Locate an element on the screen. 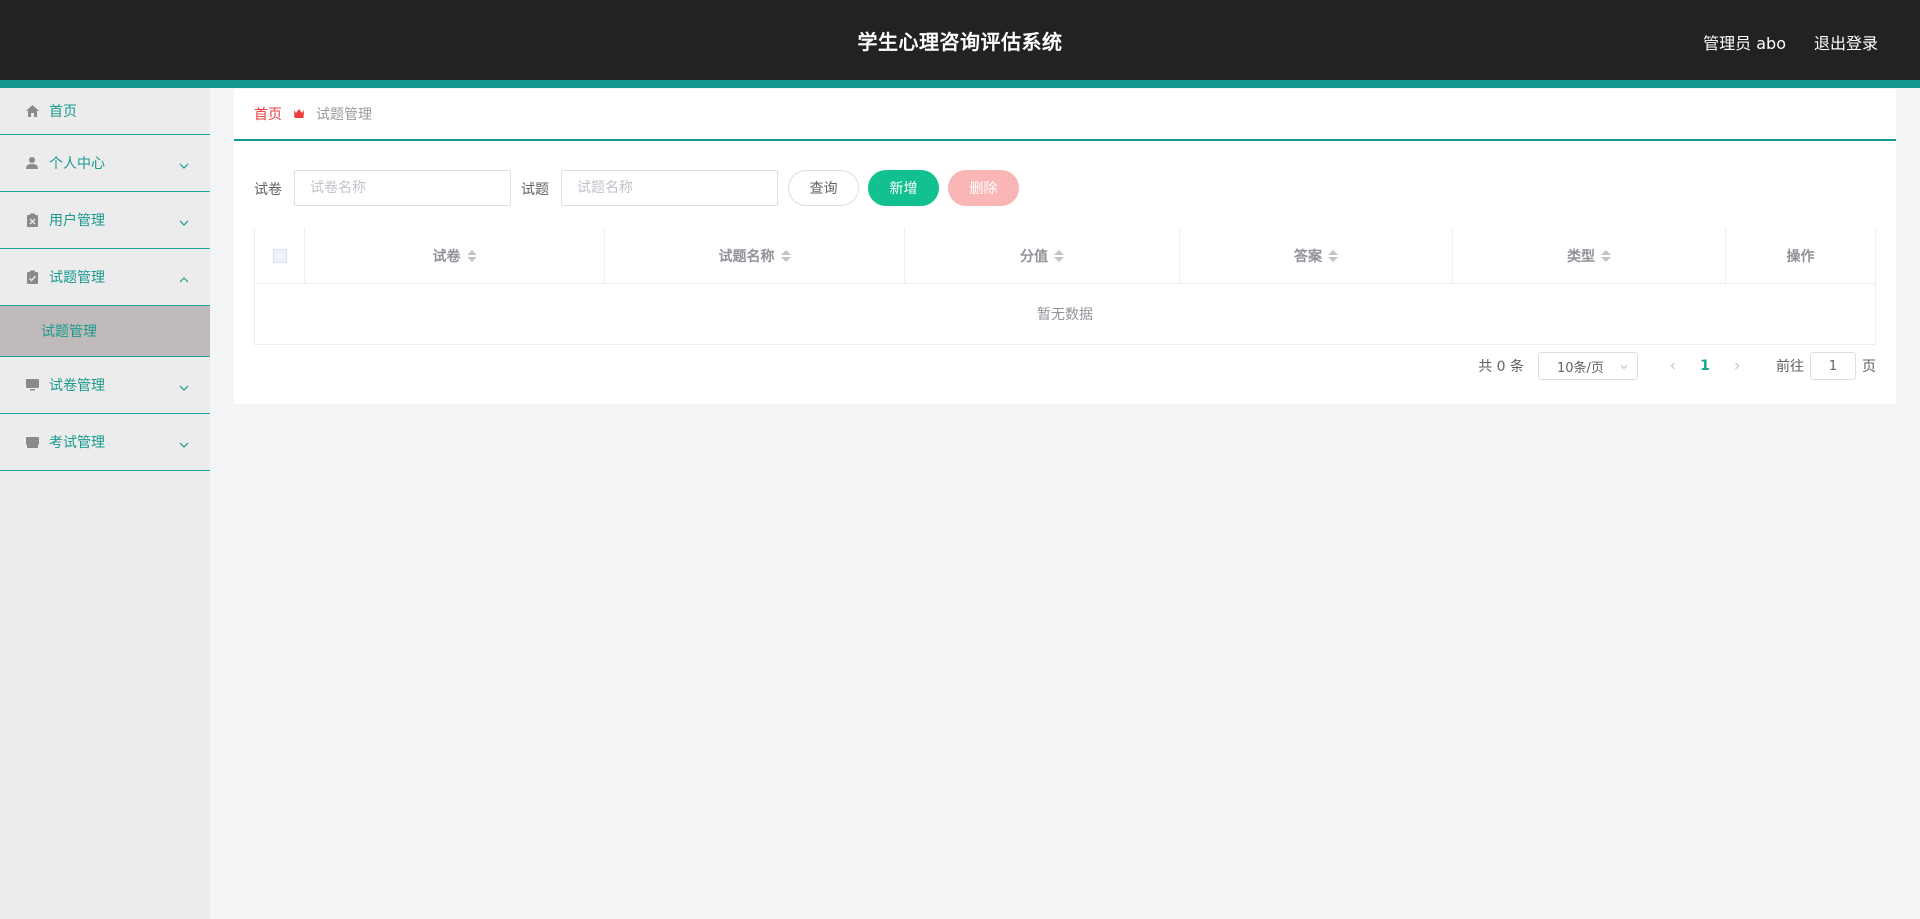 This screenshot has height=919, width=1920. column-actions: 操作 is located at coordinates (1800, 255).